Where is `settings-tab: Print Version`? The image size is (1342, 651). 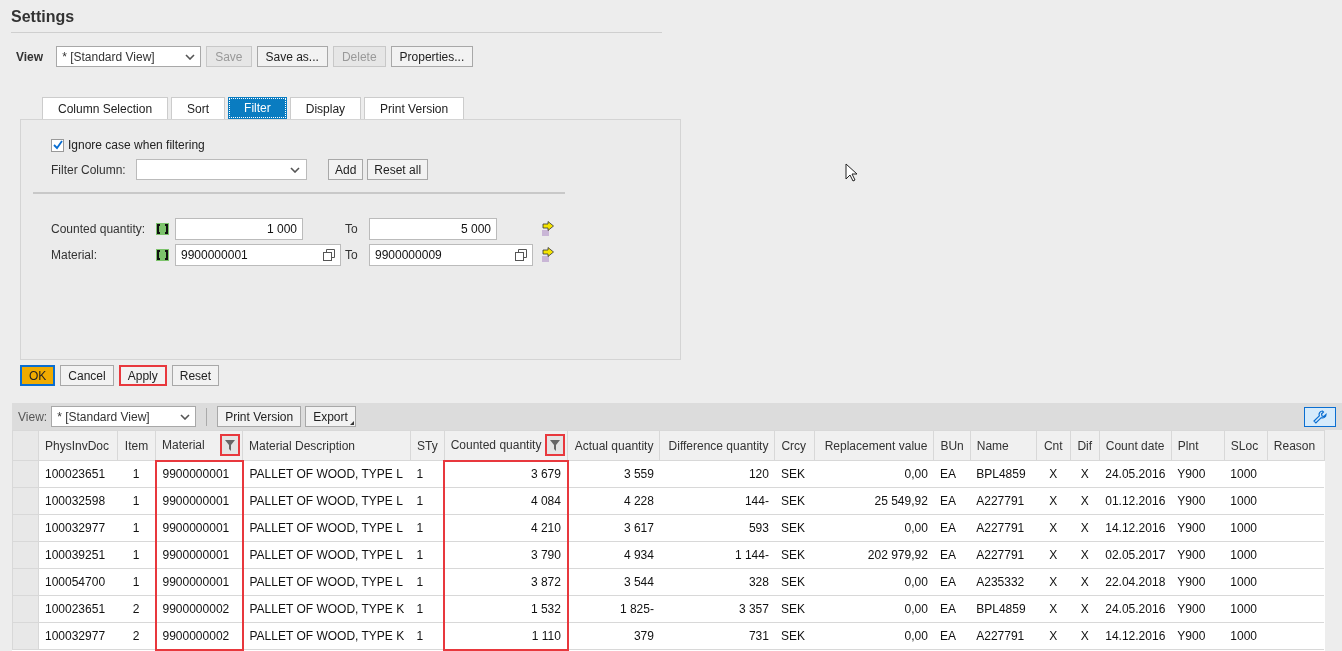
settings-tab: Print Version is located at coordinates (414, 108).